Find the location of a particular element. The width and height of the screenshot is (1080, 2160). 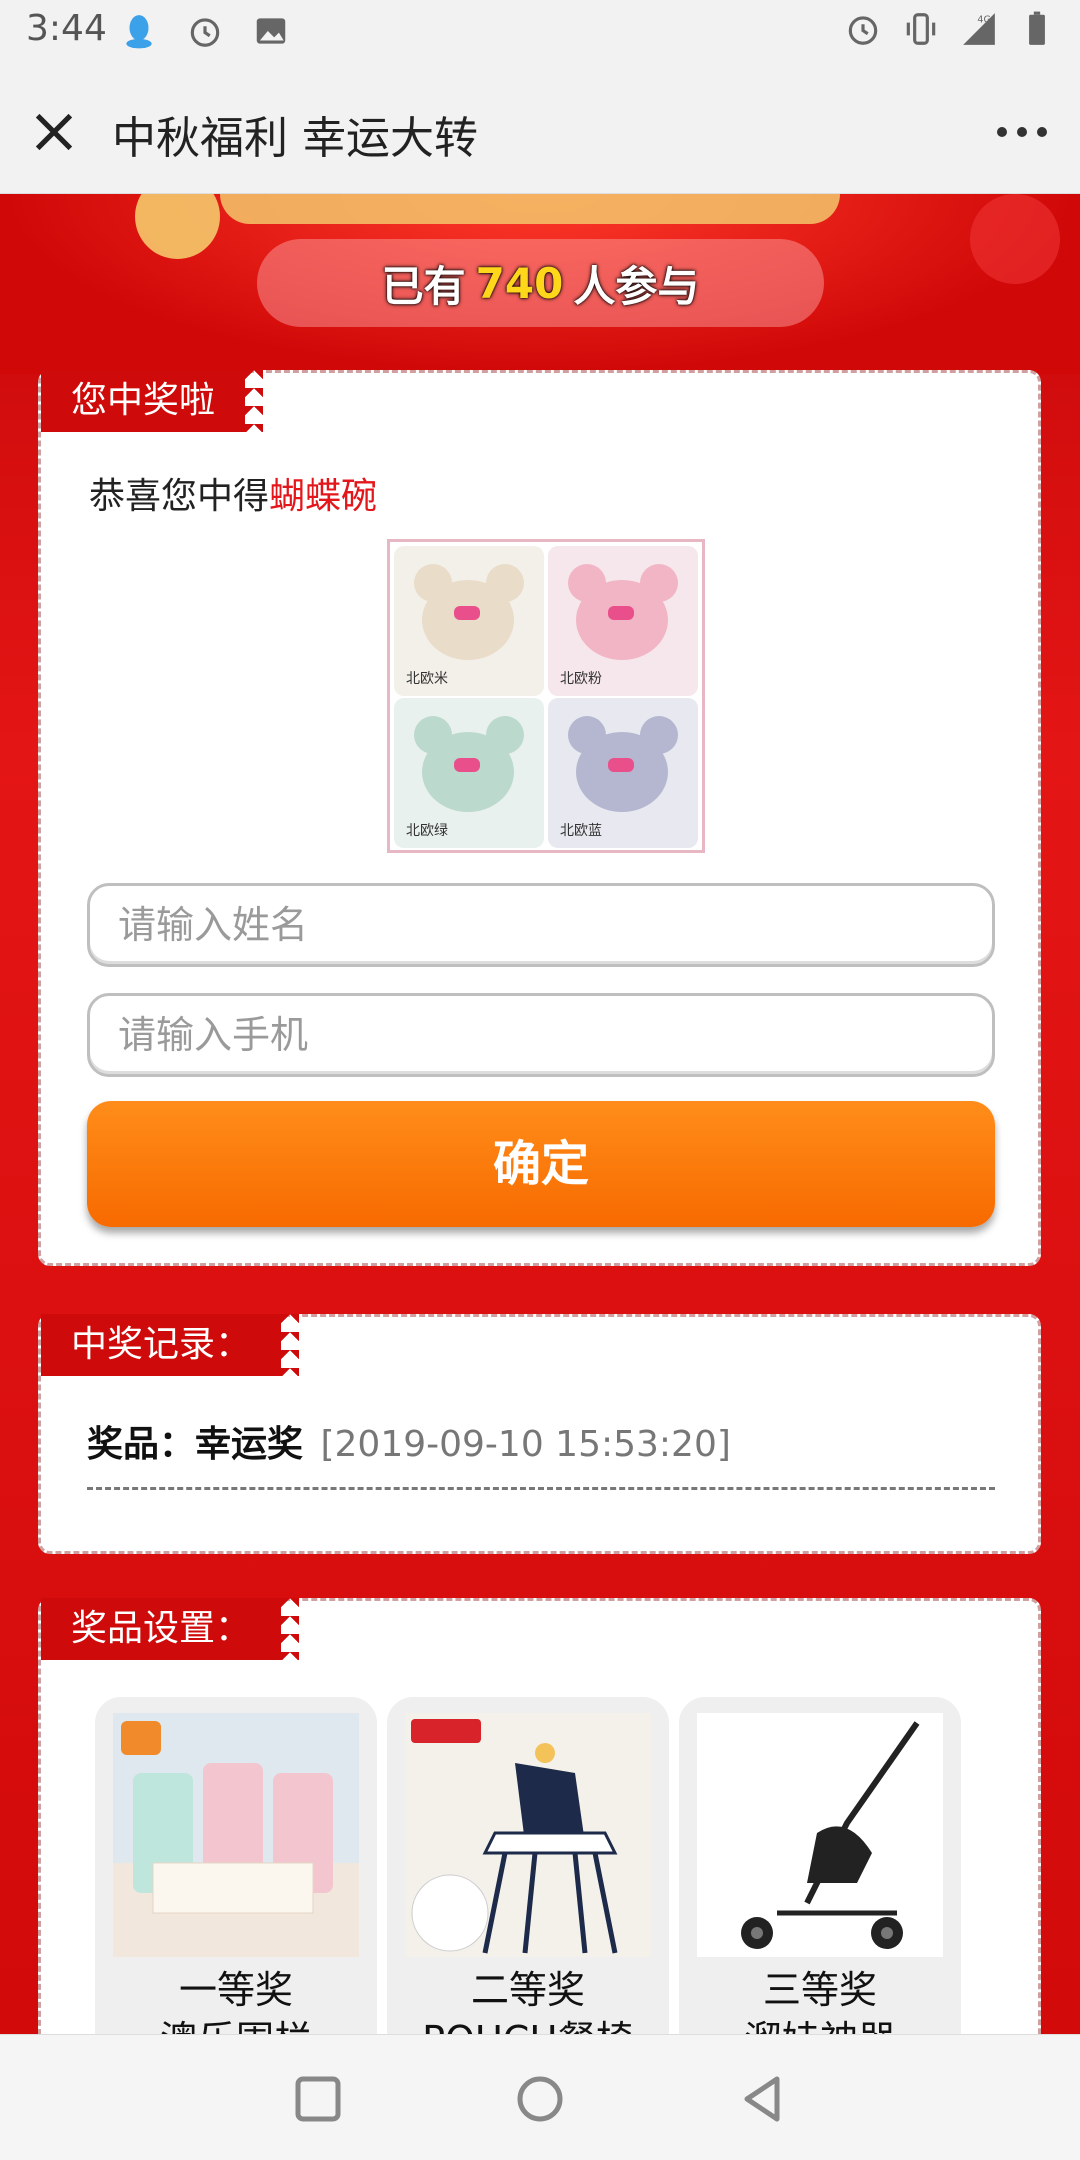

system-nav-bar is located at coordinates (540, 2097).